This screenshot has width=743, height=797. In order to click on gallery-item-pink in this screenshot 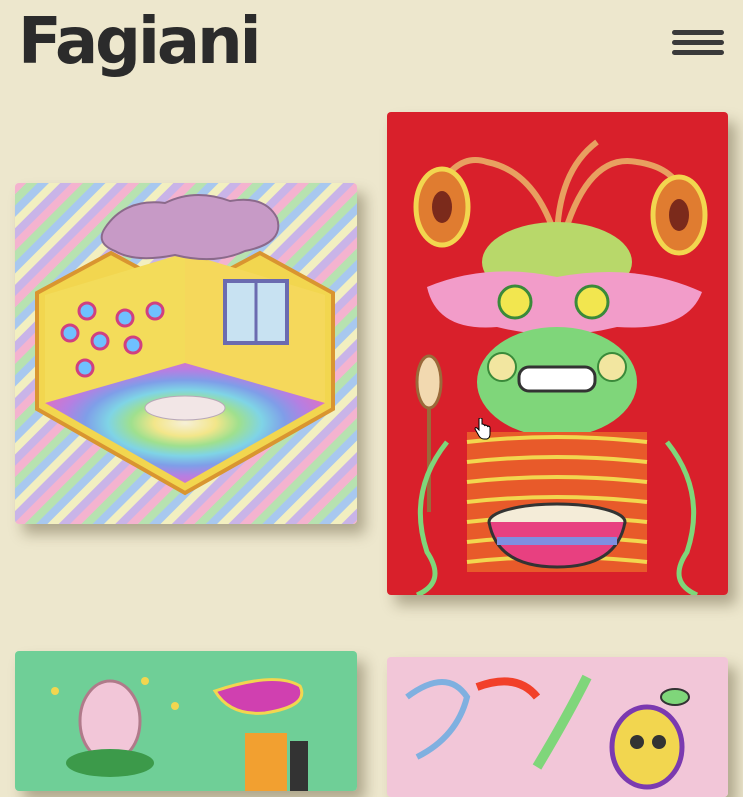, I will do `click(557, 727)`.